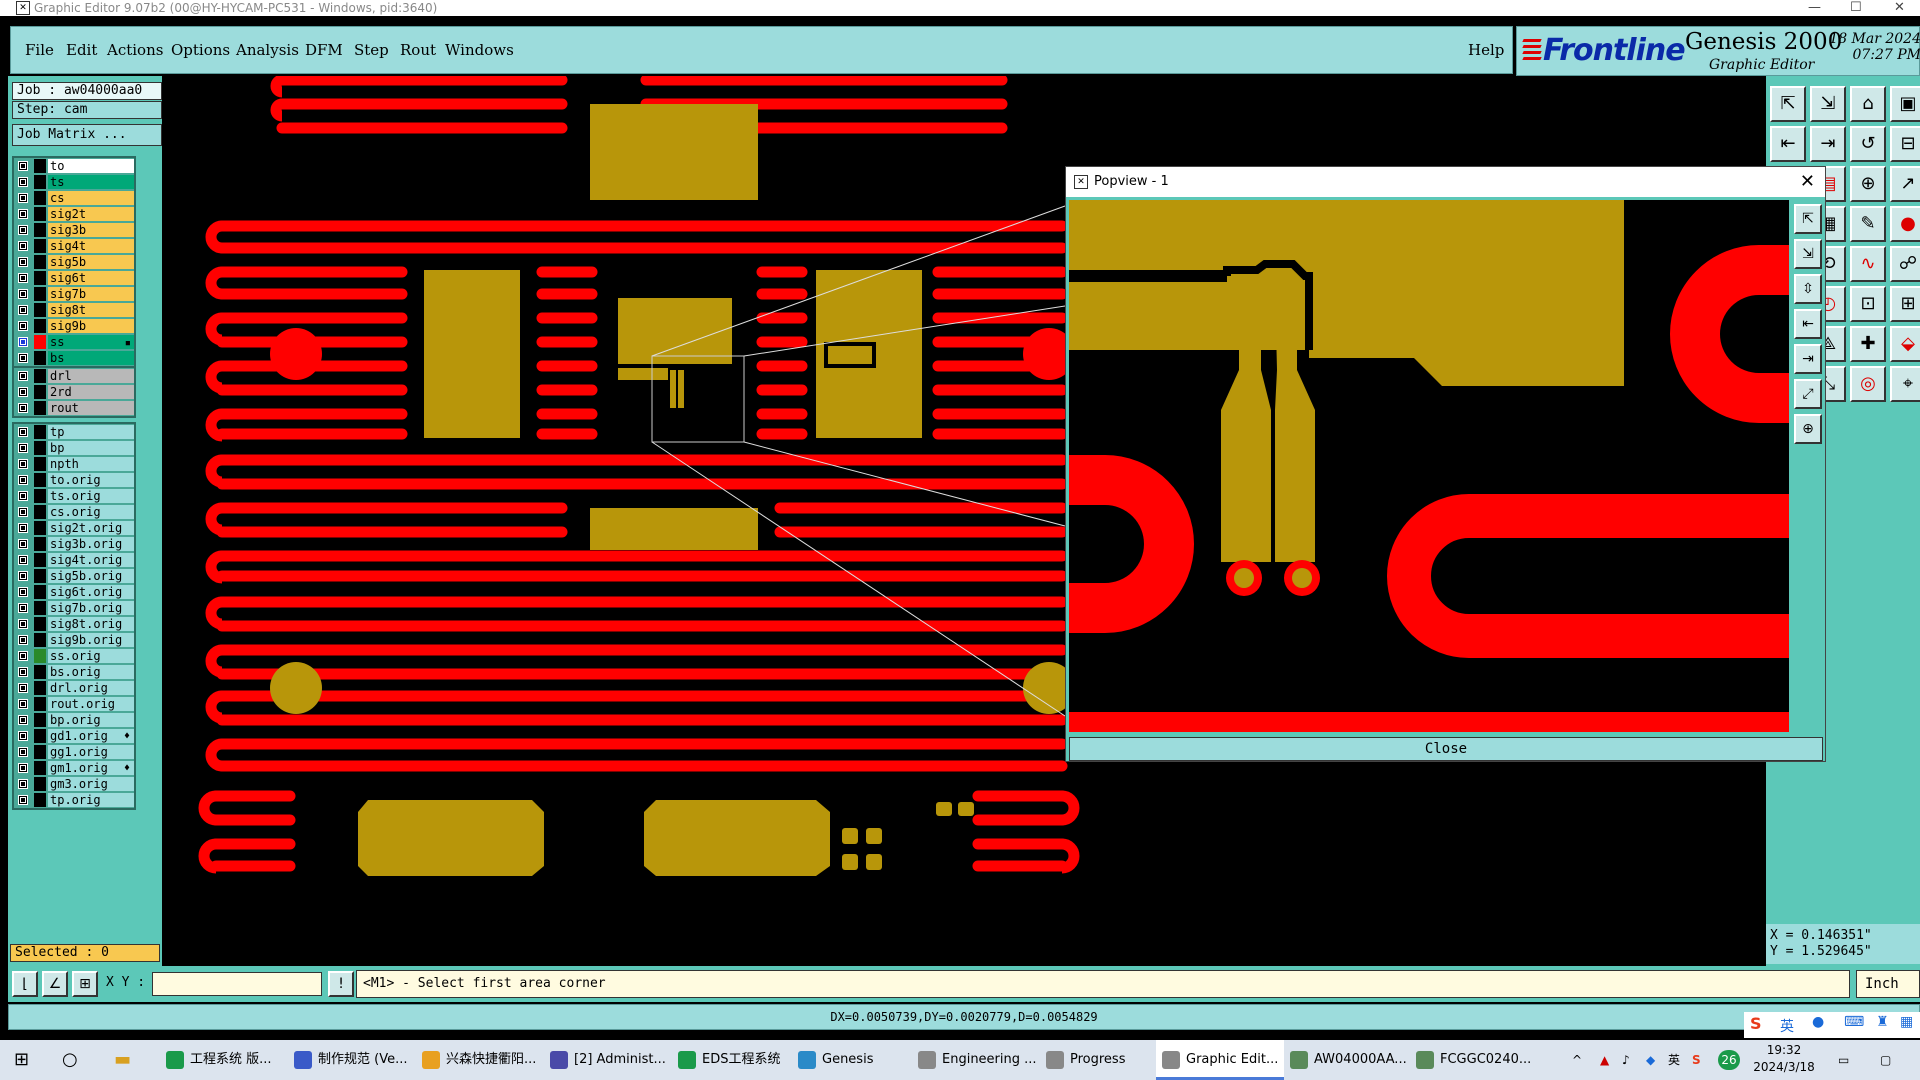 The width and height of the screenshot is (1920, 1080). I want to click on popview-zoom-icon: ⇲, so click(1808, 254).